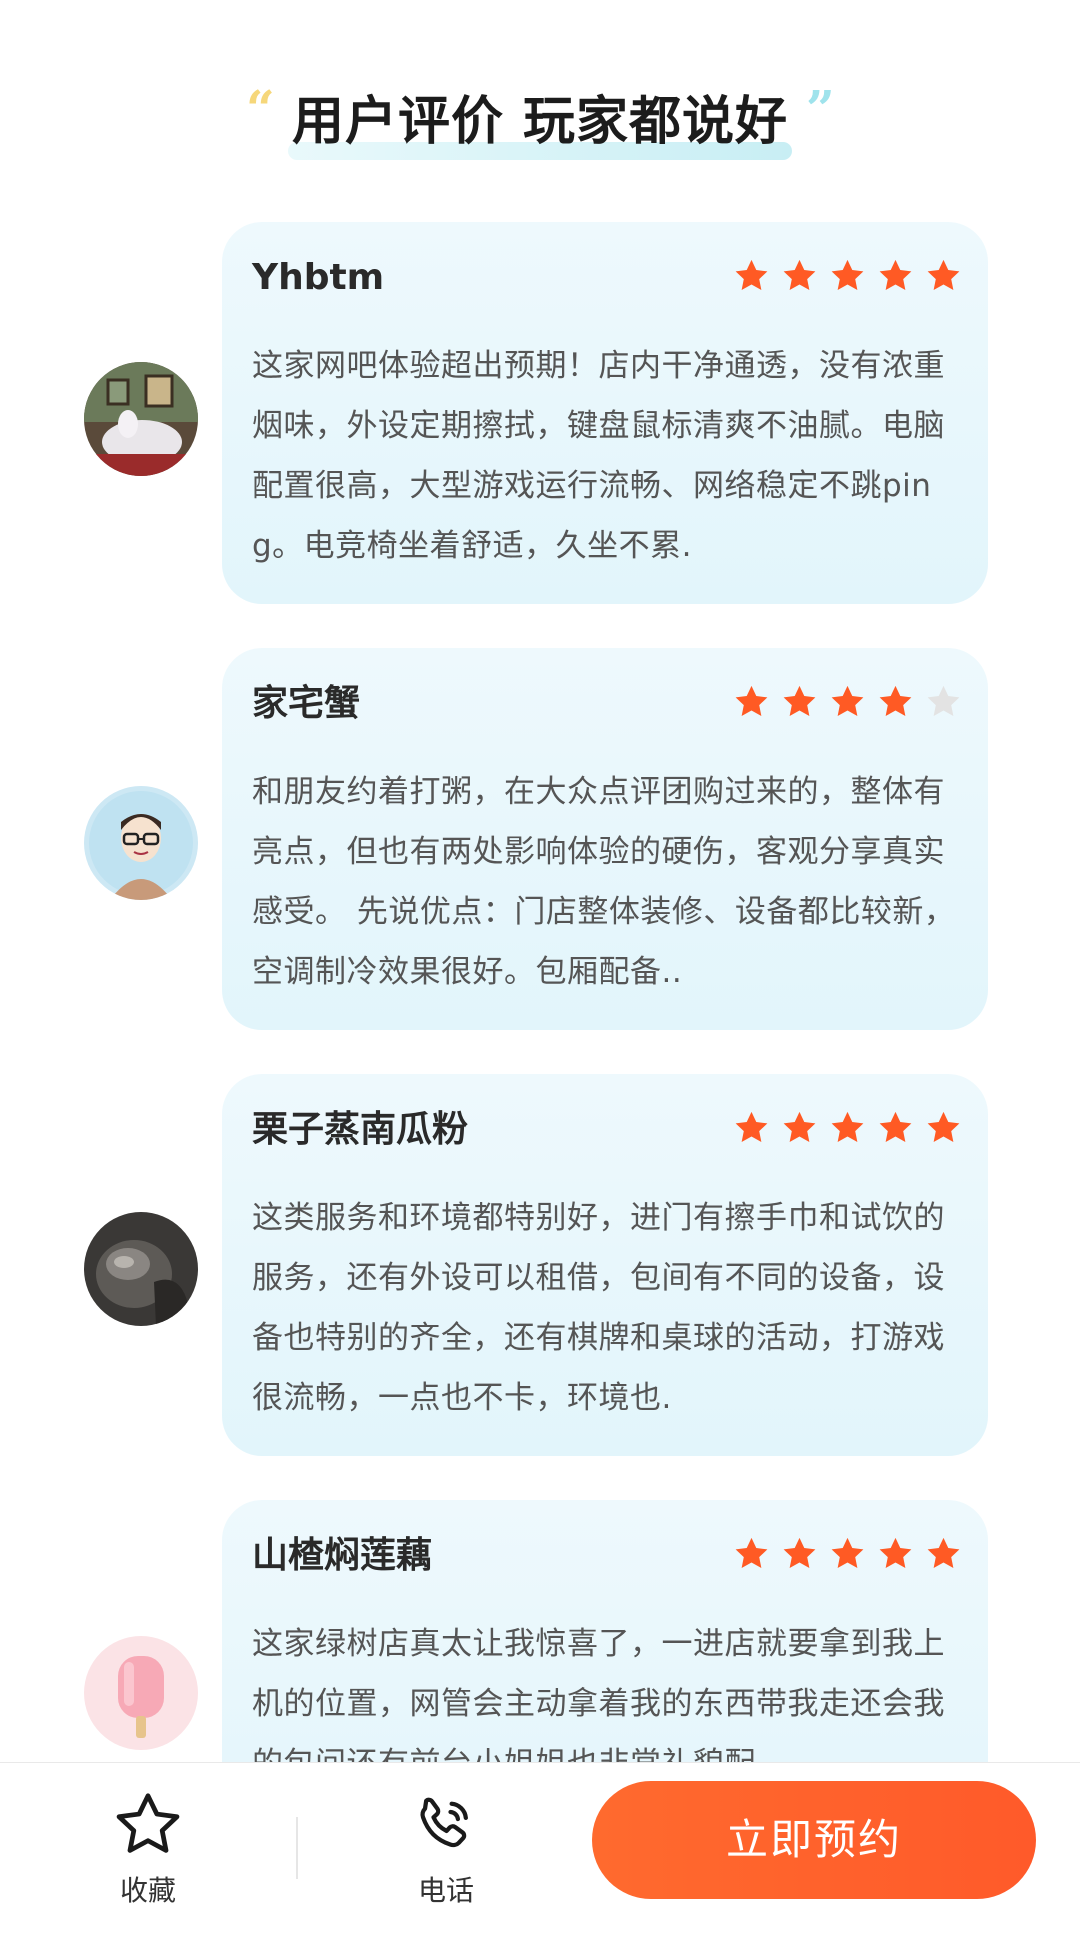 This screenshot has height=1956, width=1080. I want to click on section-title: 用户评价 玩家都说好, so click(540, 122).